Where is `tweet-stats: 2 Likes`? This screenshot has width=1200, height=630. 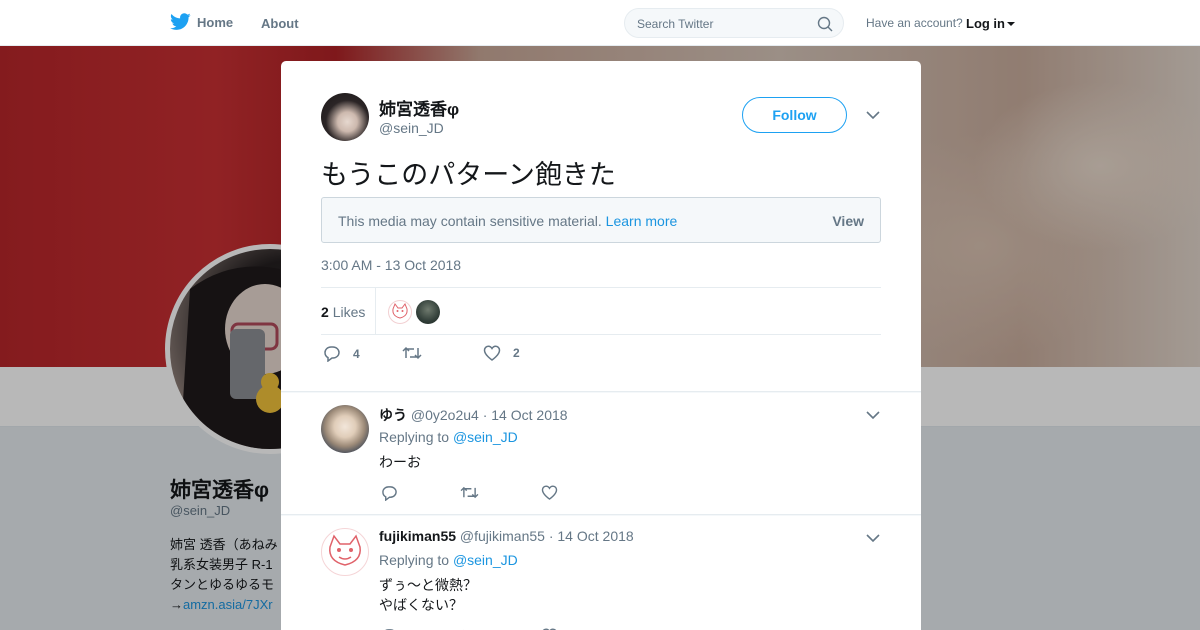
tweet-stats: 2 Likes is located at coordinates (601, 311).